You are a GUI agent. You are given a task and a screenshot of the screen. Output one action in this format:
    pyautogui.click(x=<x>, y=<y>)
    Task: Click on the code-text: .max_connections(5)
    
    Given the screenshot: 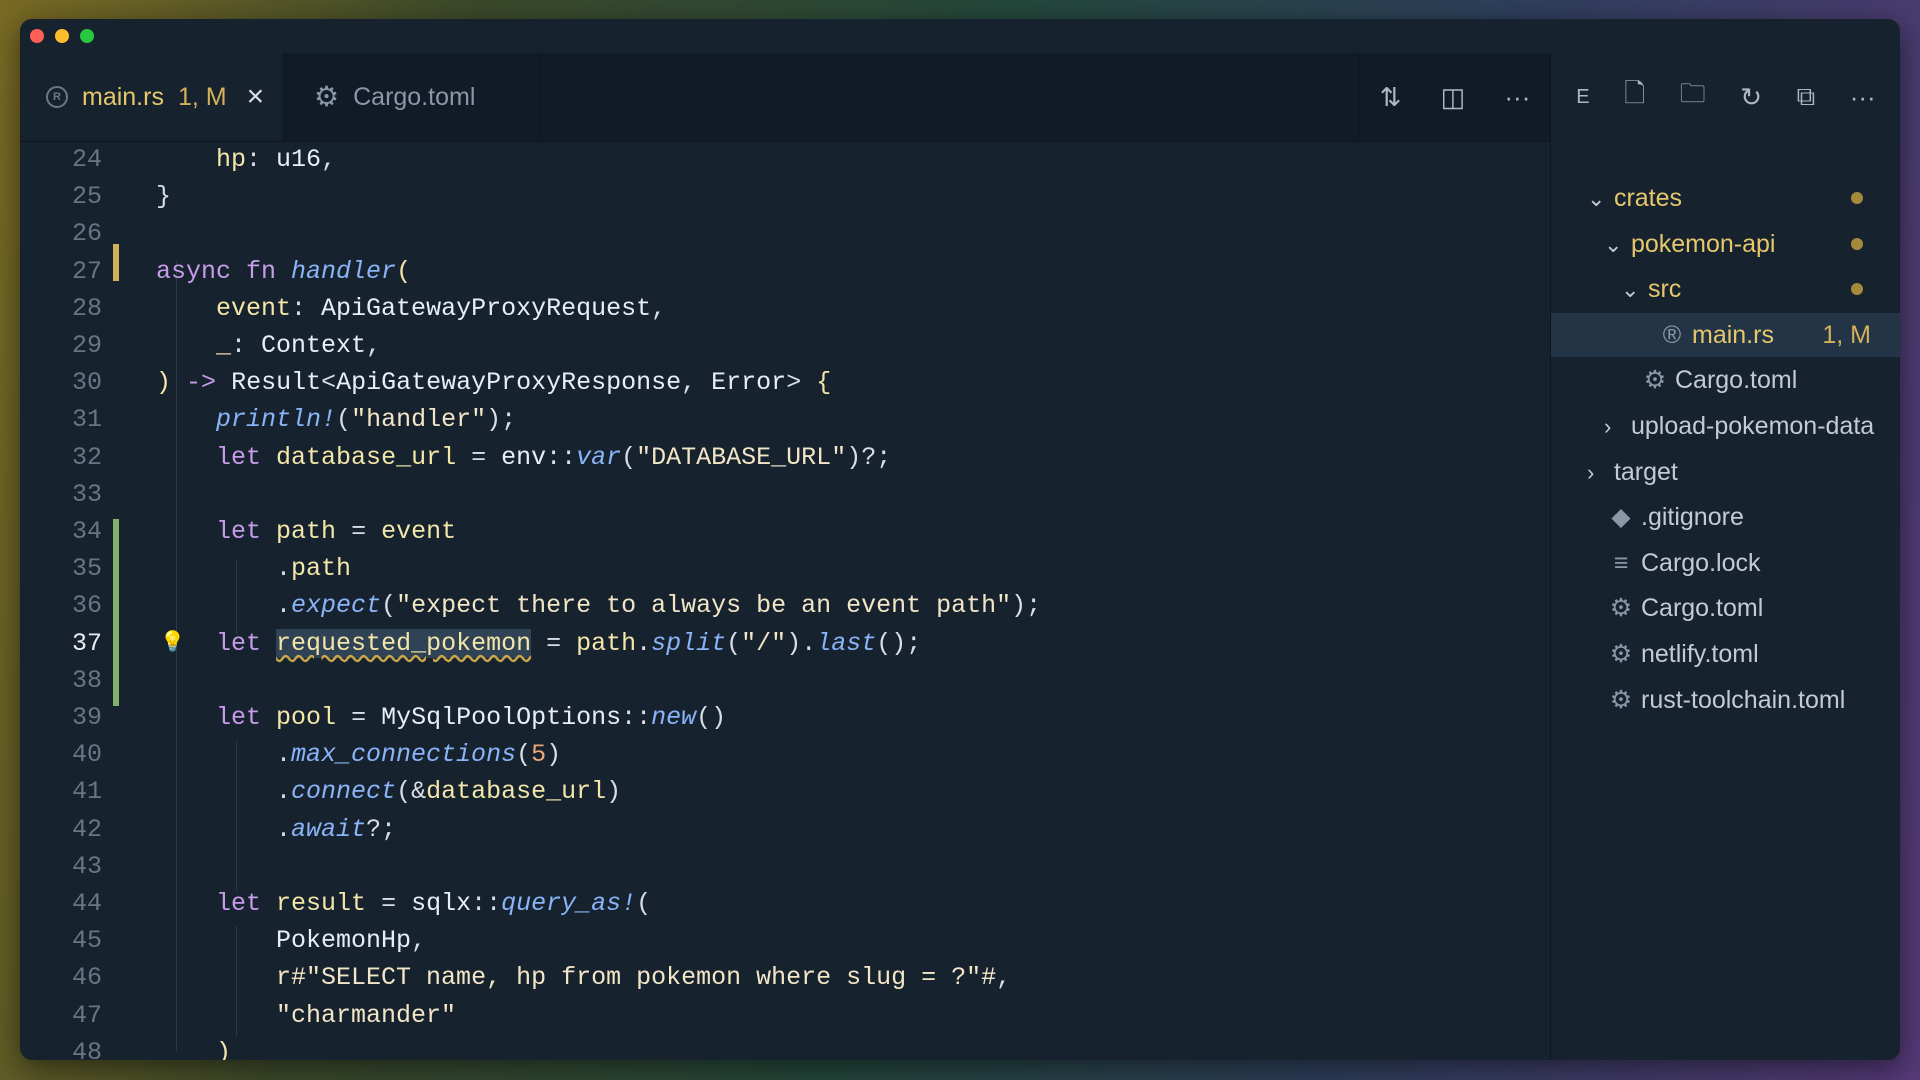 What is the action you would take?
    pyautogui.click(x=359, y=755)
    